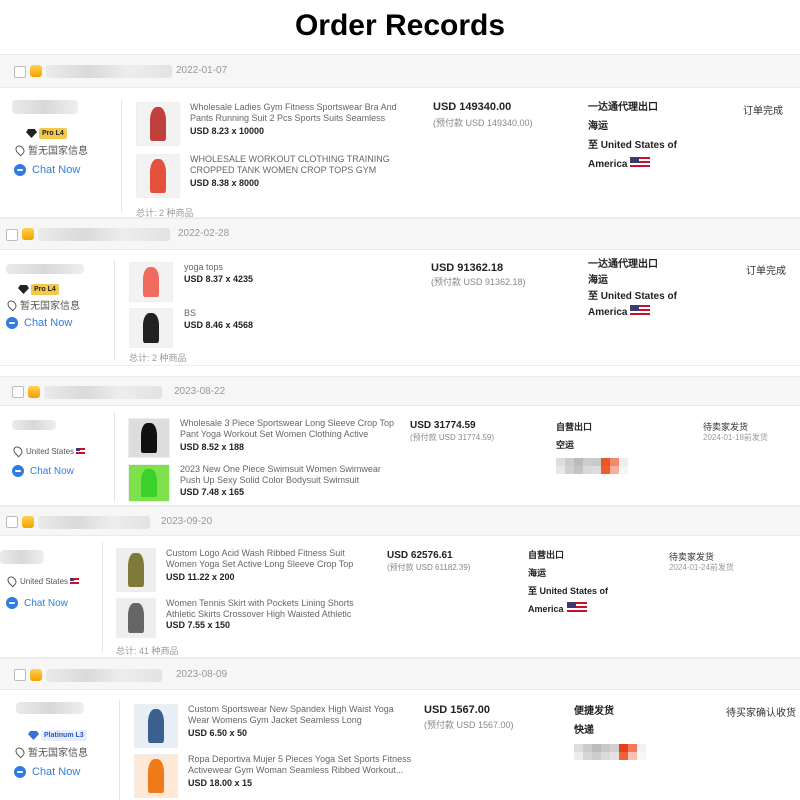 This screenshot has width=800, height=800. Describe the element at coordinates (400, 25) in the screenshot. I see `page-title: Order Records` at that location.